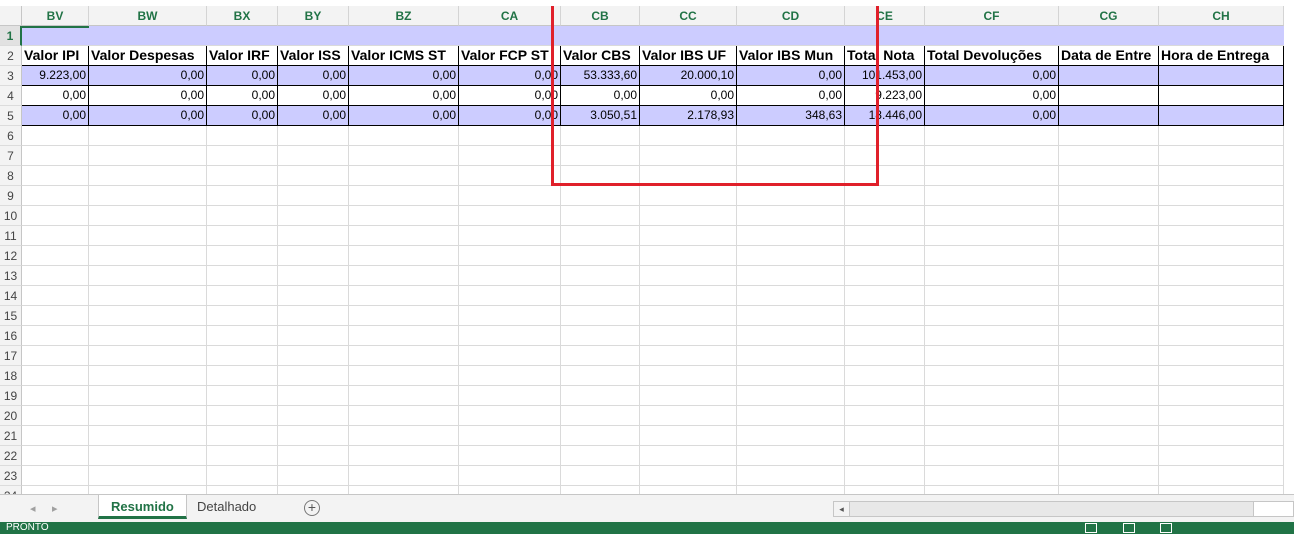 The image size is (1294, 534). I want to click on cell-ce1, so click(885, 36).